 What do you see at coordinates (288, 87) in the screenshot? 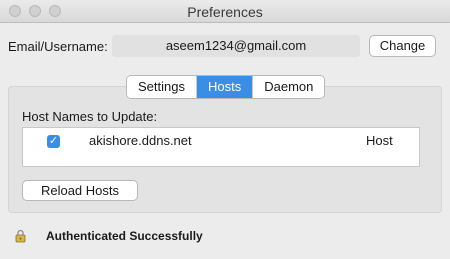
I see `tab-daemon: Daemon` at bounding box center [288, 87].